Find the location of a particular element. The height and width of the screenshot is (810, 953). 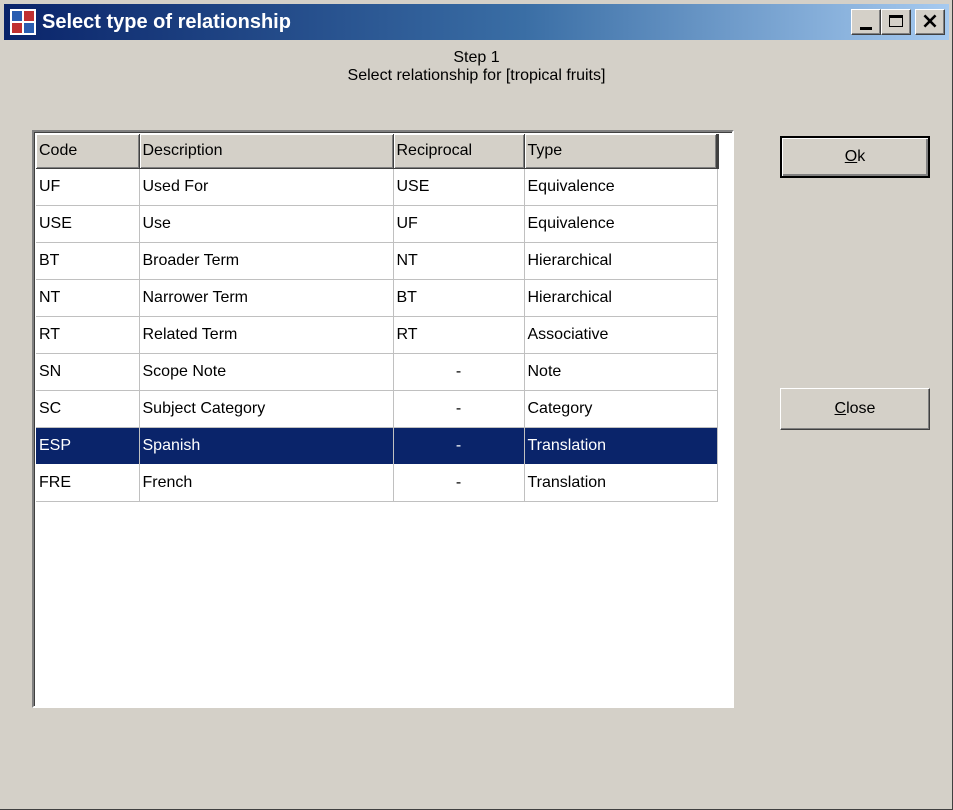

column-header-type: Type is located at coordinates (621, 151).